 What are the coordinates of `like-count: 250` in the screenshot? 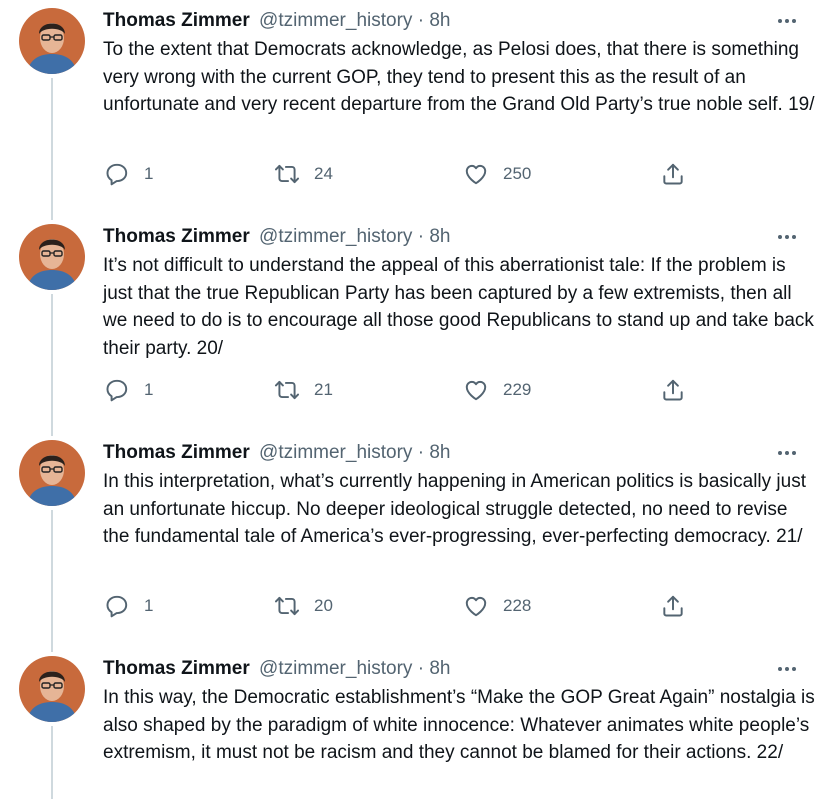 It's located at (517, 173).